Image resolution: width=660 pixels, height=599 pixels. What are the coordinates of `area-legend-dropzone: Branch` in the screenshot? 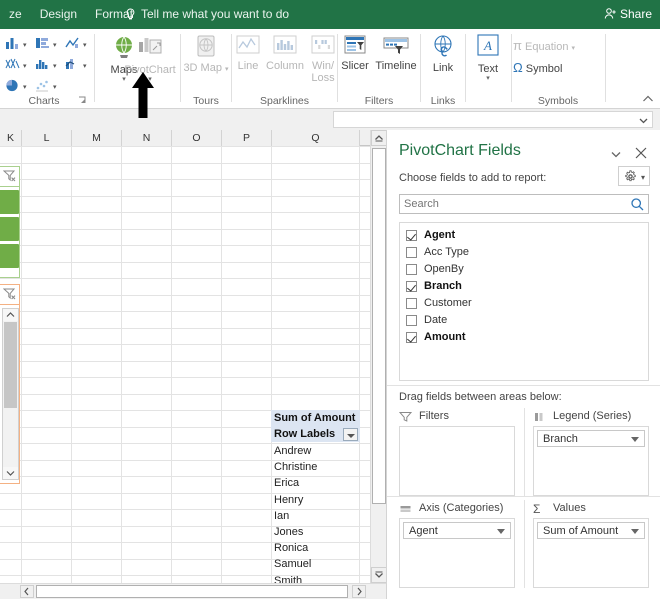 It's located at (591, 461).